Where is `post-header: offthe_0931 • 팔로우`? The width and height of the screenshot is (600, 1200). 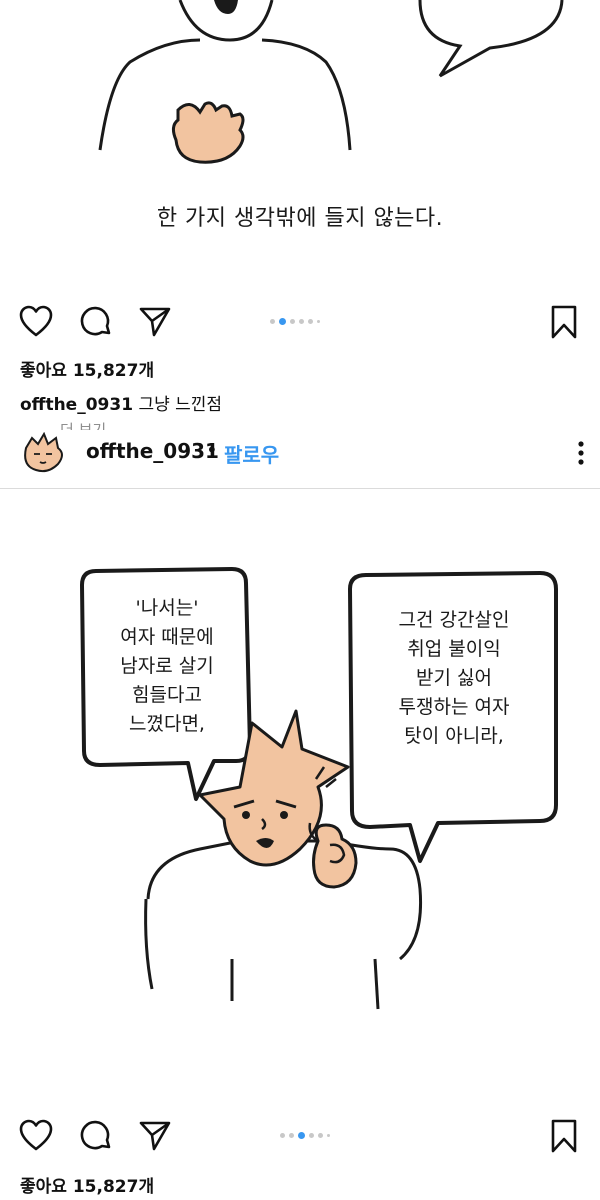
post-header: offthe_0931 • 팔로우 is located at coordinates (300, 452).